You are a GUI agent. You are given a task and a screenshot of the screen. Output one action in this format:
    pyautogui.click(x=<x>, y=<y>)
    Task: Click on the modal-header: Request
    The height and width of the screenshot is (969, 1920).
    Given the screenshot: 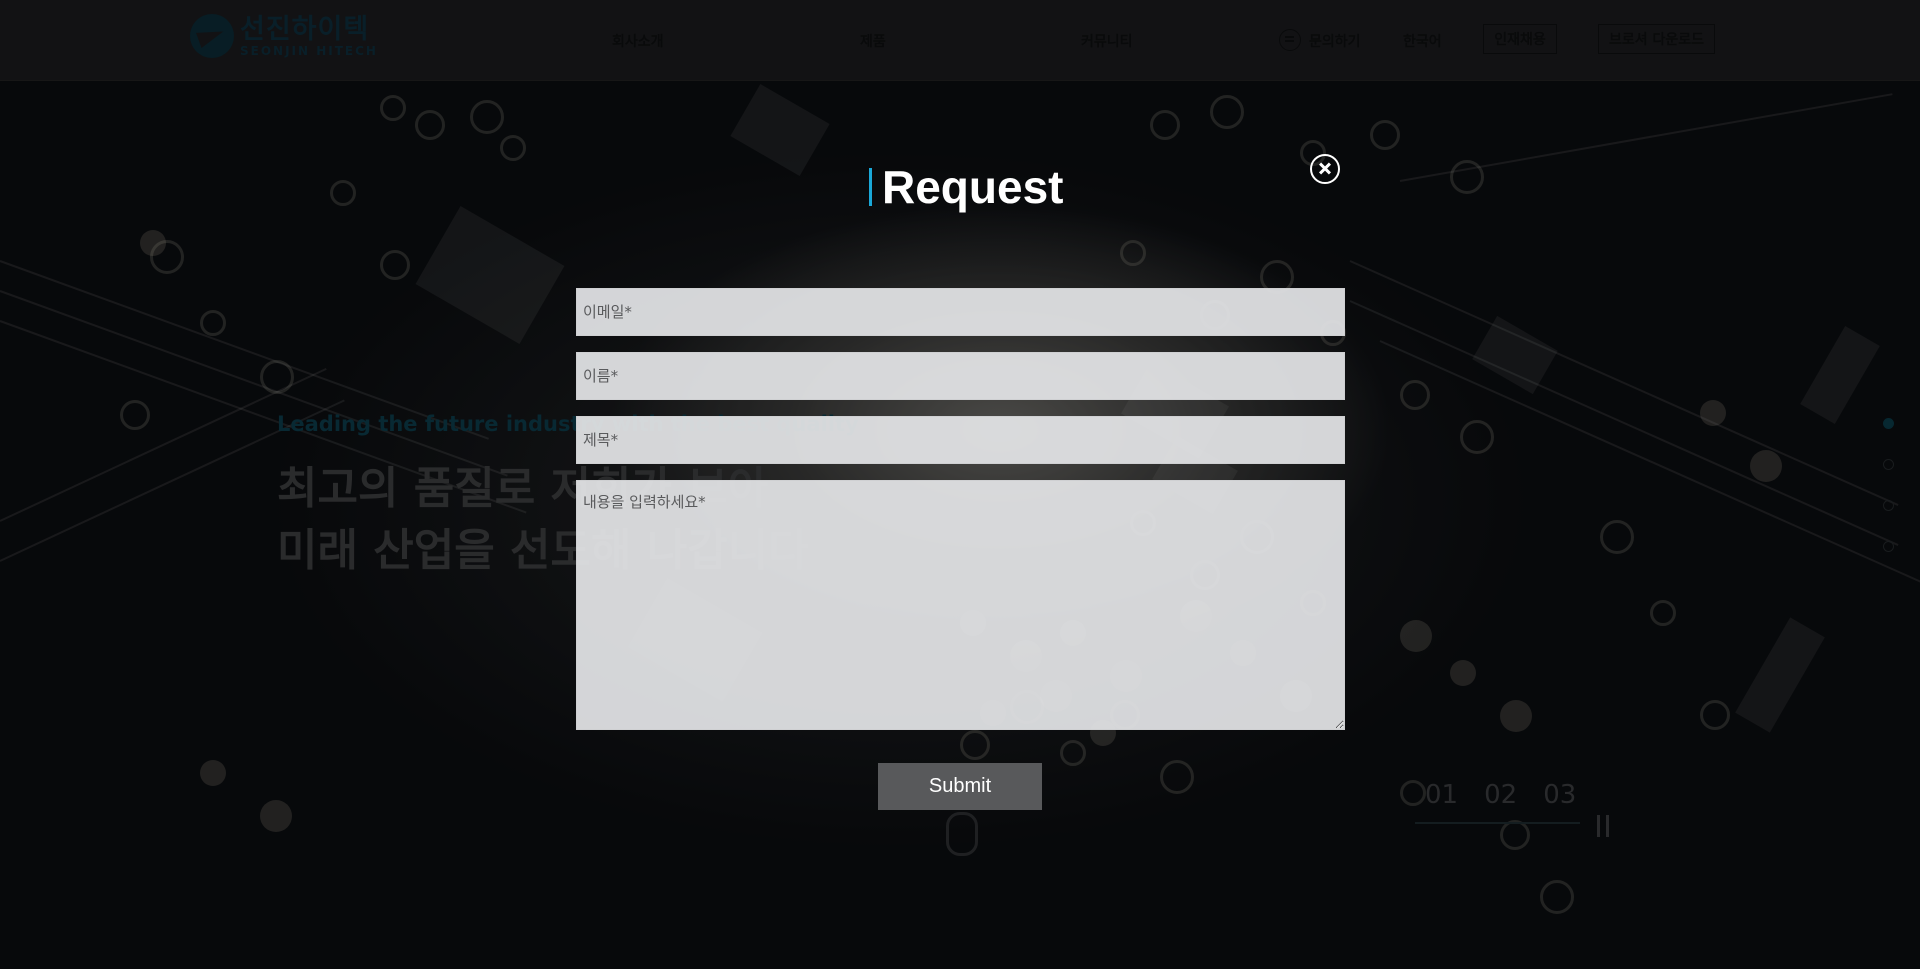 What is the action you would take?
    pyautogui.click(x=966, y=187)
    